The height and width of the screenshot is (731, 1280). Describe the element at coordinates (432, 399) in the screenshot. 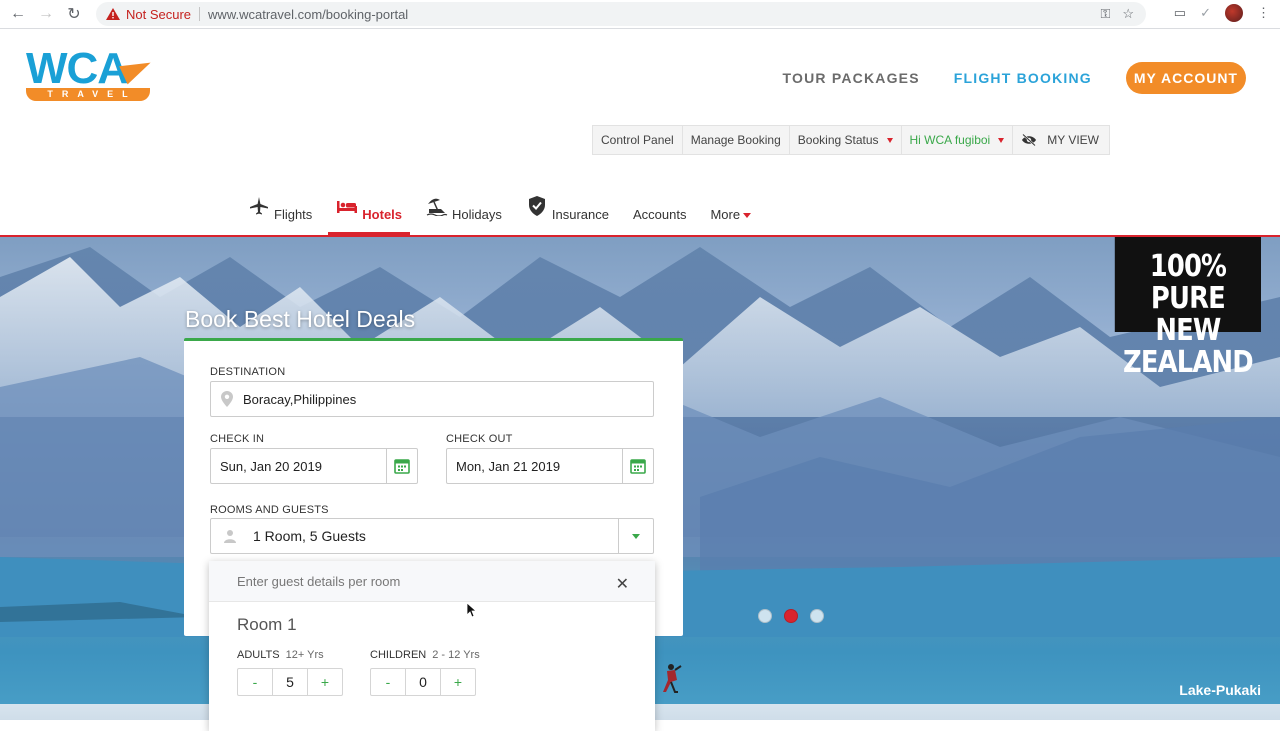

I see `destination-field: Boracay,Philippines` at that location.